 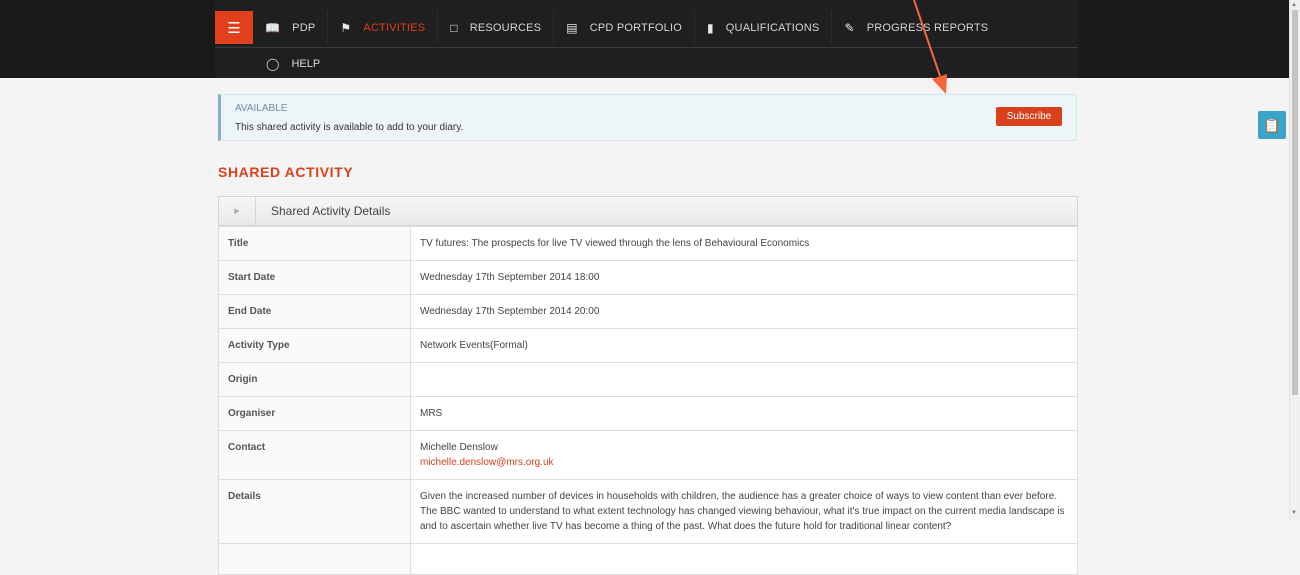 What do you see at coordinates (927, 38) in the screenshot?
I see `annotation-arrow-line` at bounding box center [927, 38].